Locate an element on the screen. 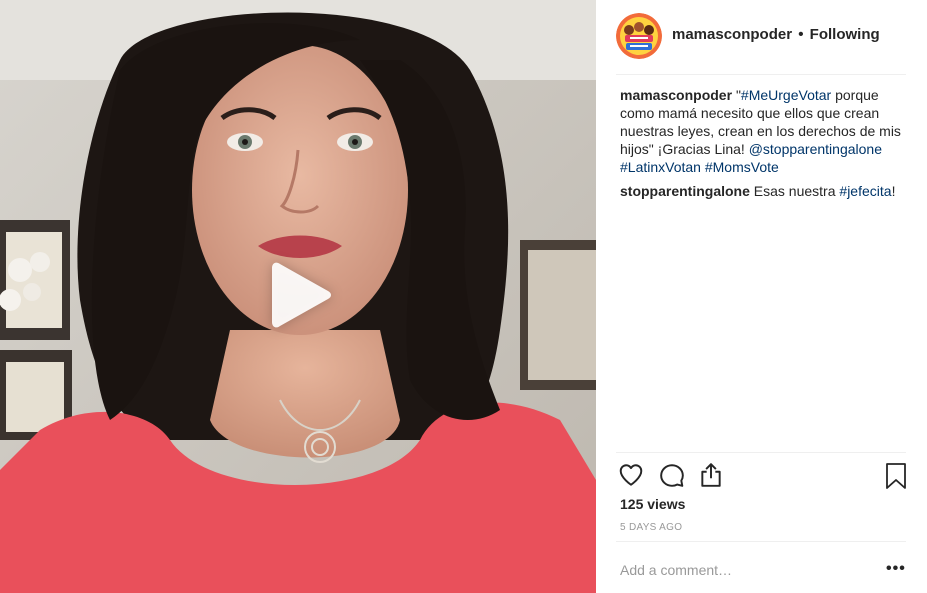 Image resolution: width=927 pixels, height=593 pixels. post-header: mamasconpoder • Following is located at coordinates (761, 37).